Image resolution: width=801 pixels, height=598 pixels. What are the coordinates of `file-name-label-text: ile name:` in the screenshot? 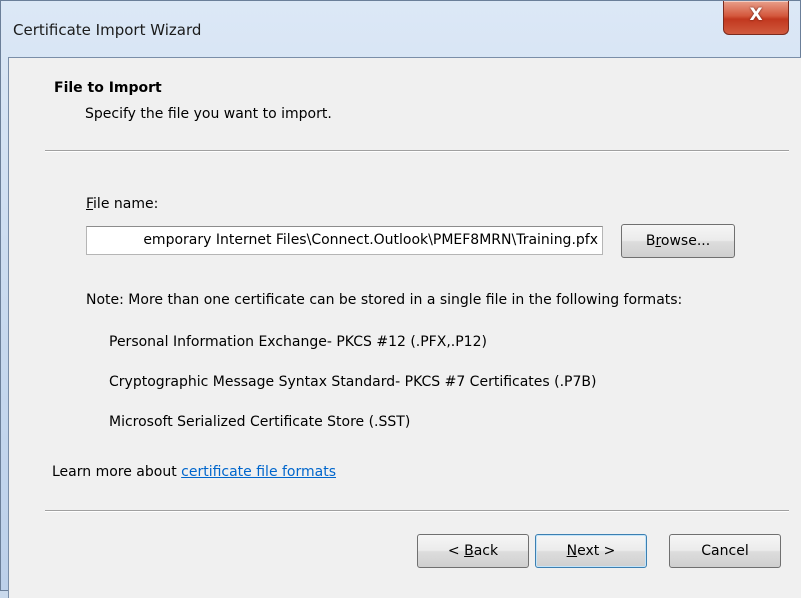 It's located at (126, 204).